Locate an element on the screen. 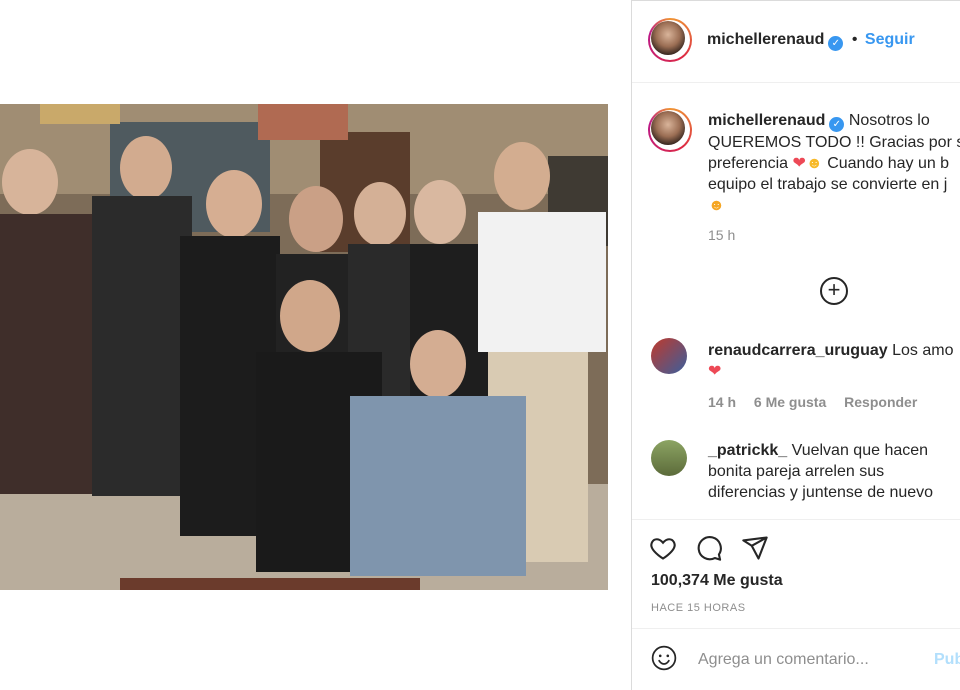 Image resolution: width=960 pixels, height=690 pixels. smile-emoji-icon: ☻ is located at coordinates (814, 163).